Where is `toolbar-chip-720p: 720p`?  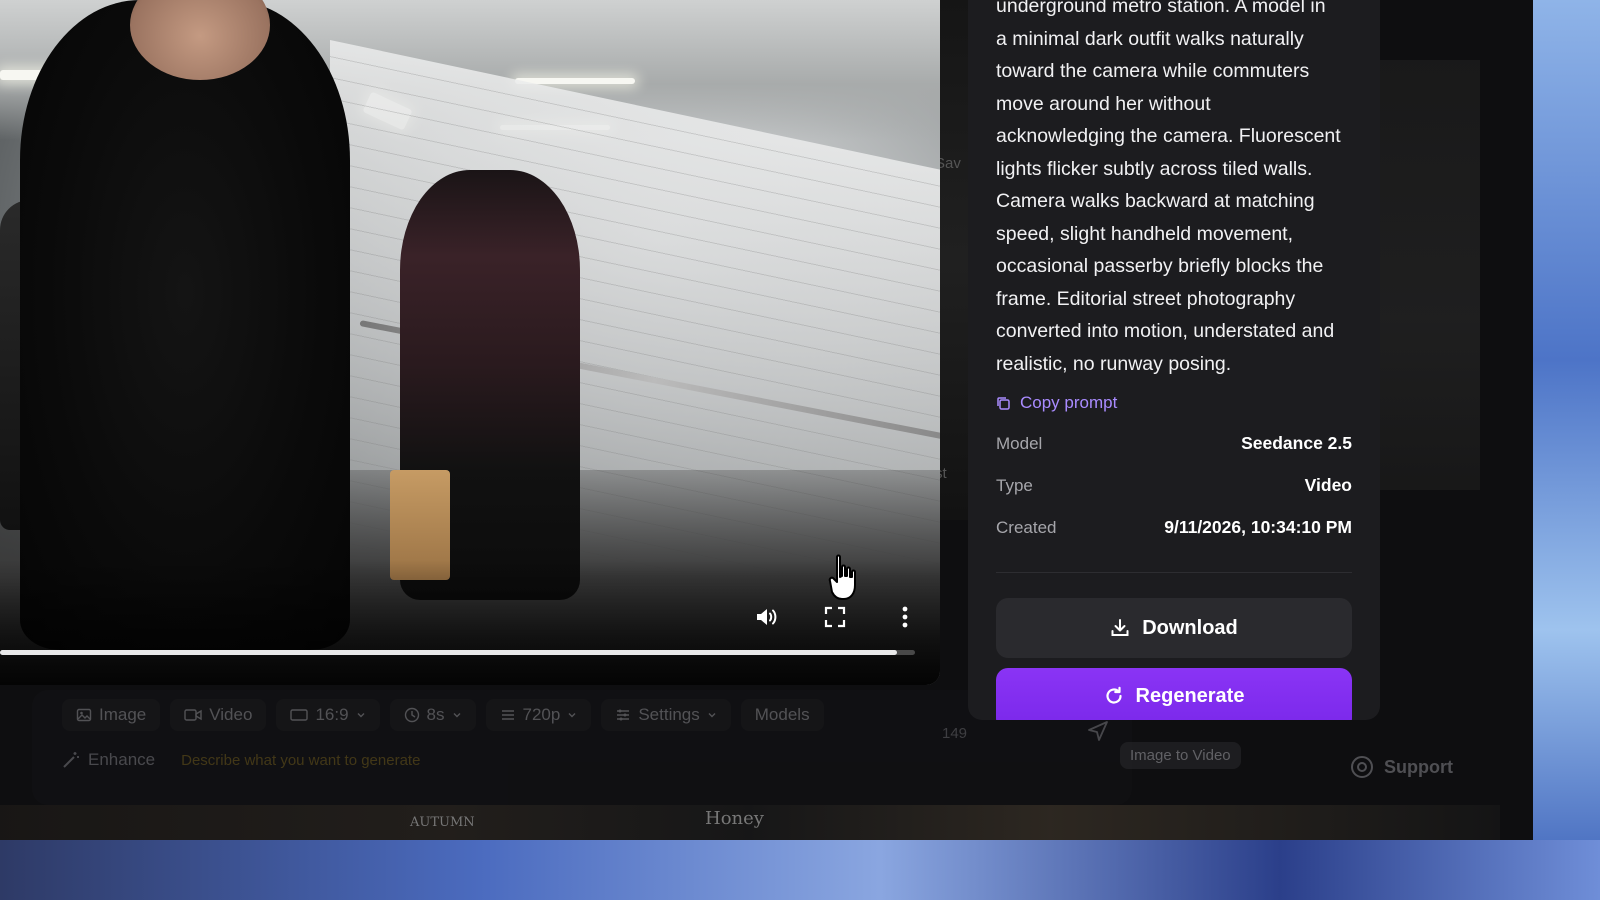
toolbar-chip-720p: 720p is located at coordinates (539, 715).